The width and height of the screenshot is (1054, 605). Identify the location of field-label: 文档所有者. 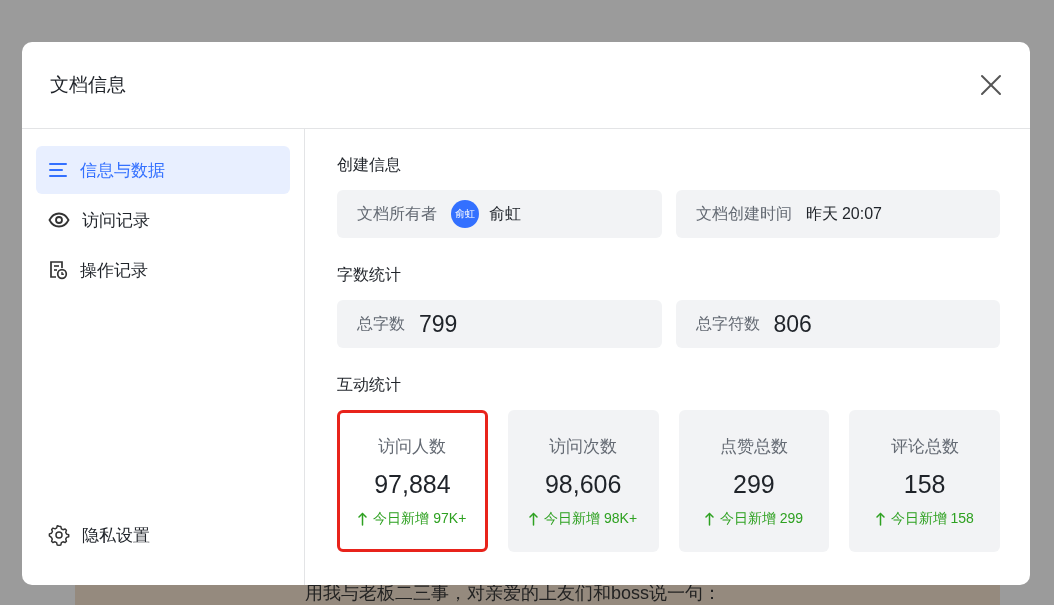
(397, 213).